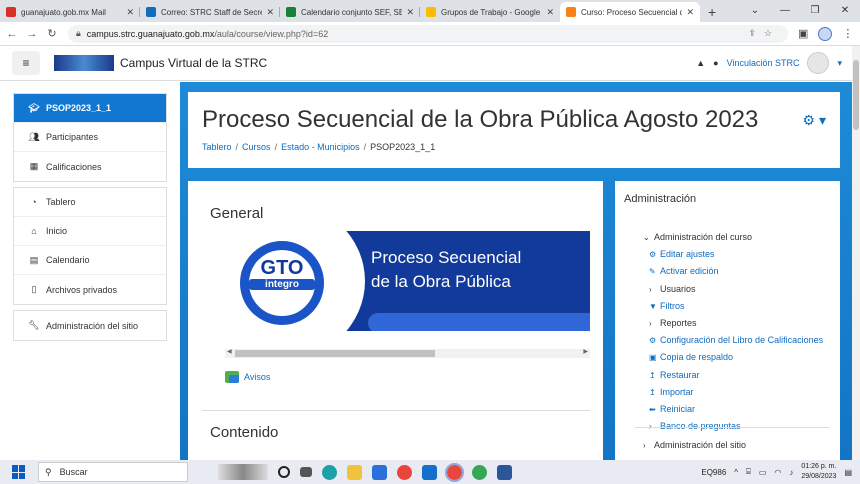  Describe the element at coordinates (34, 289) in the screenshot. I see `file-icon: ▯` at that location.